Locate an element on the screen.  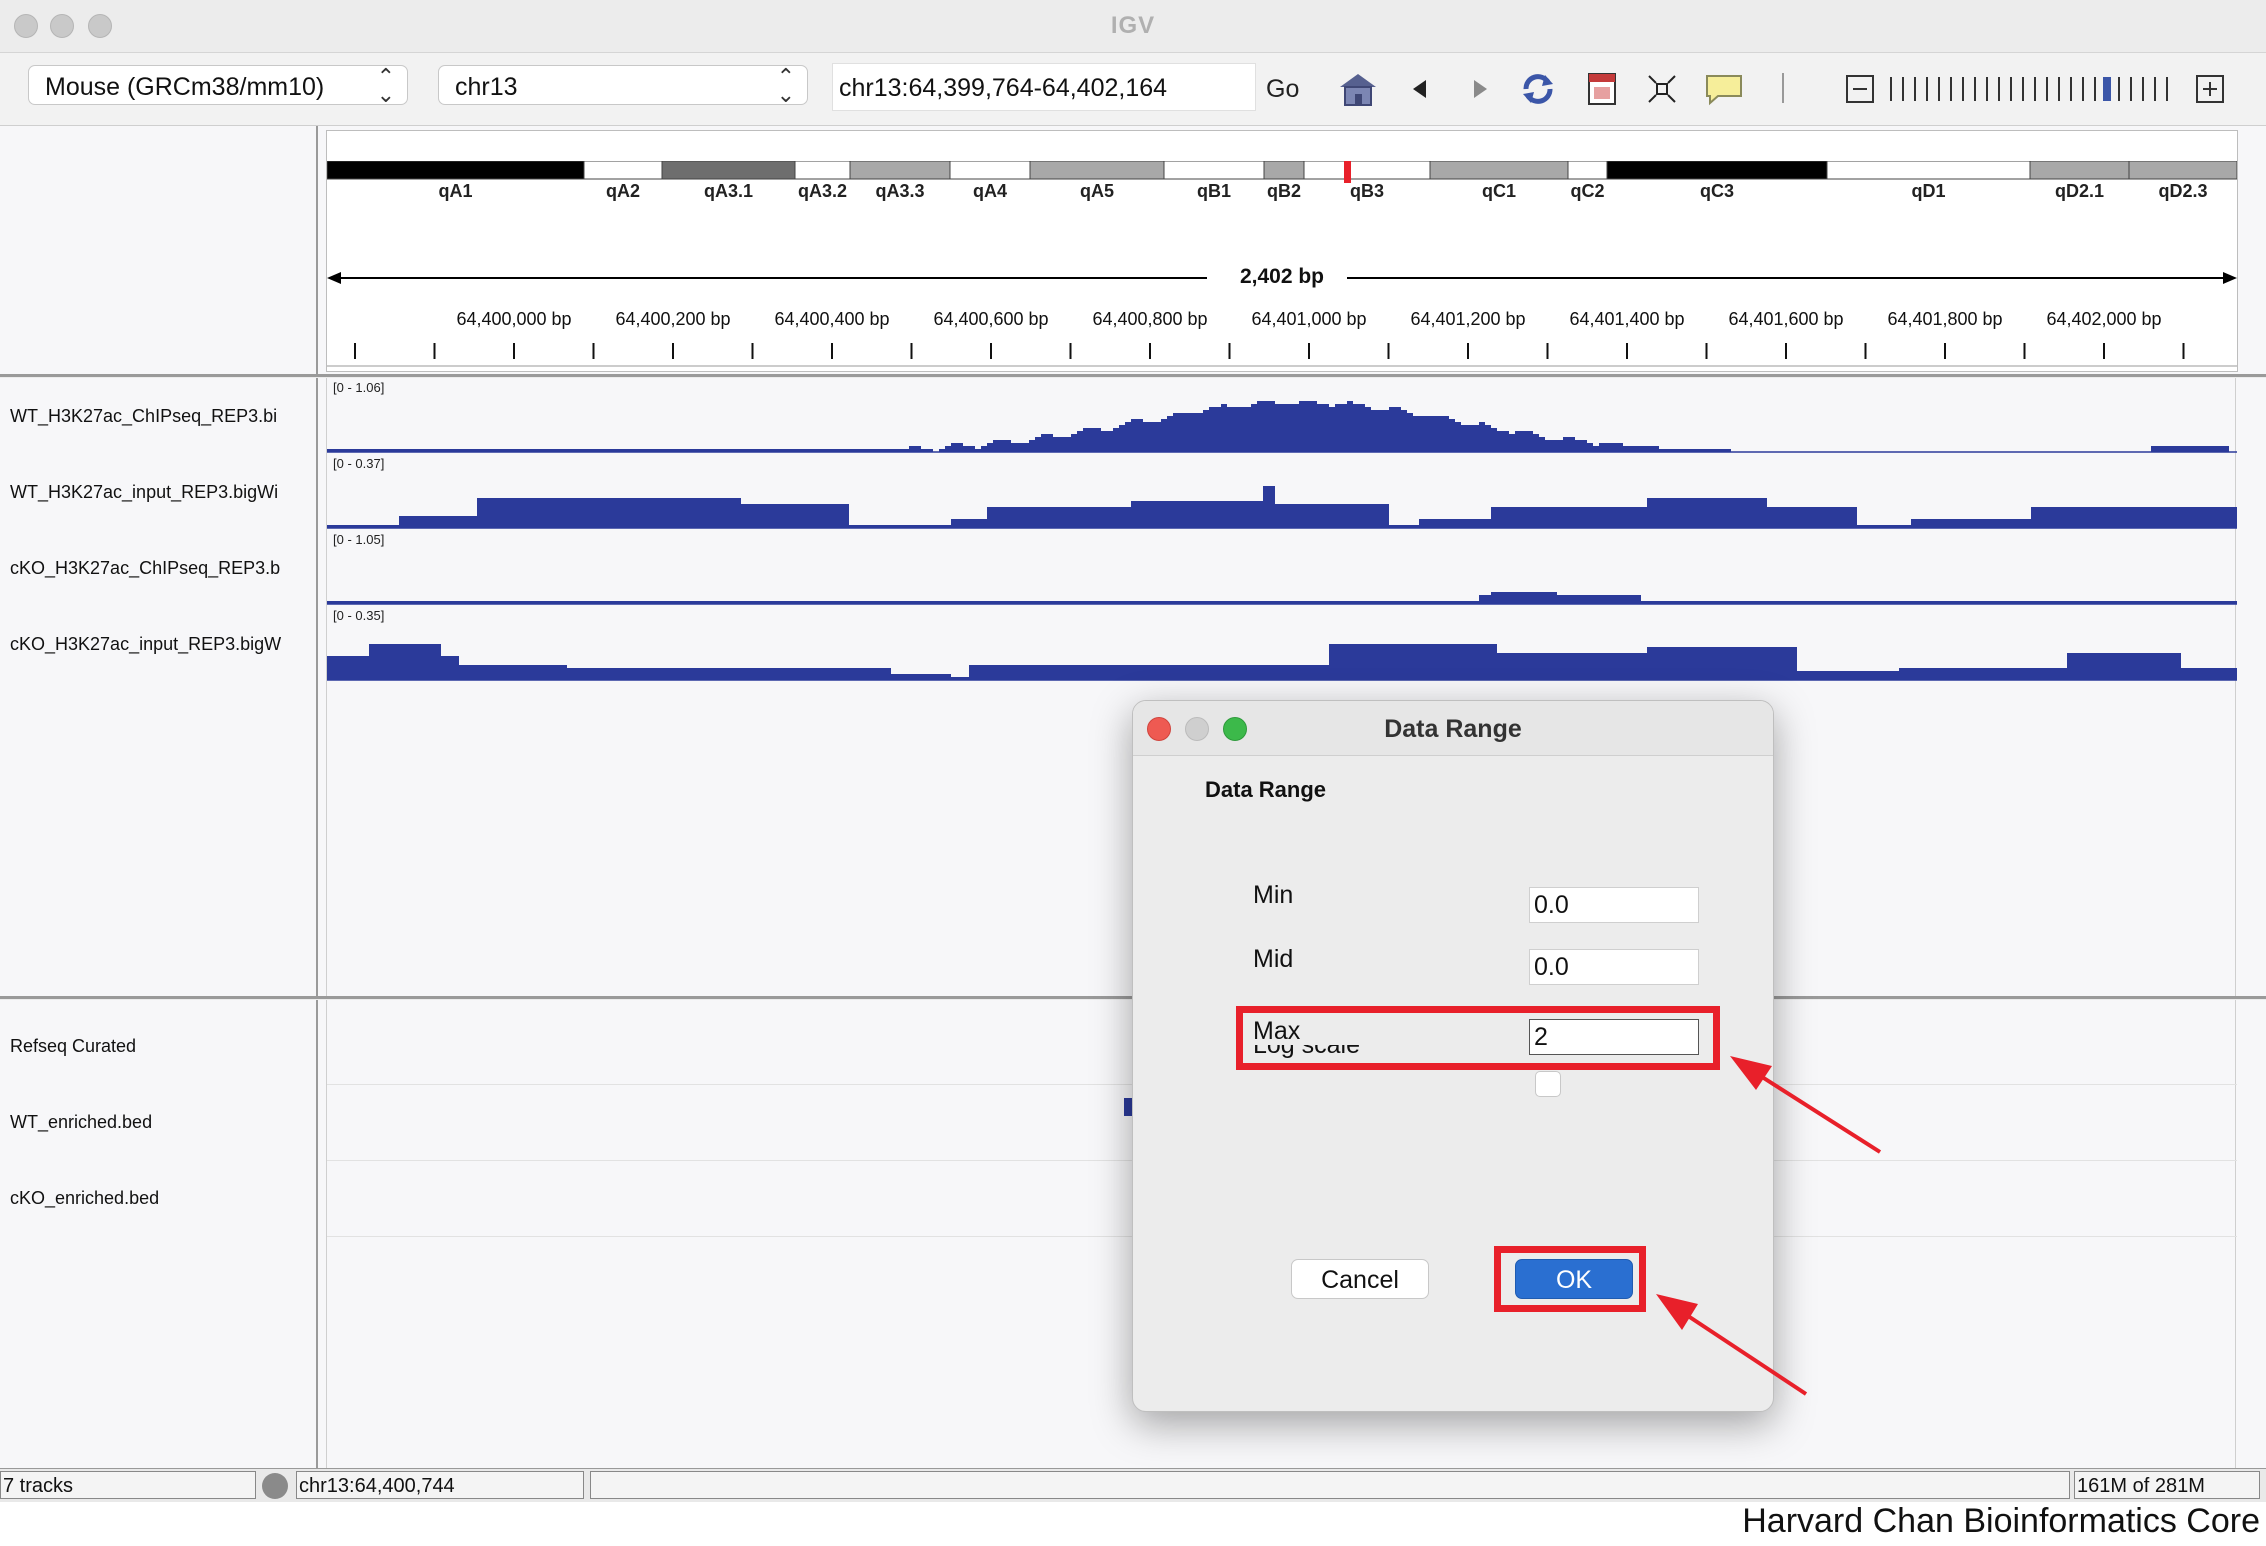
ideogram-band-label: qC2 is located at coordinates (1587, 191).